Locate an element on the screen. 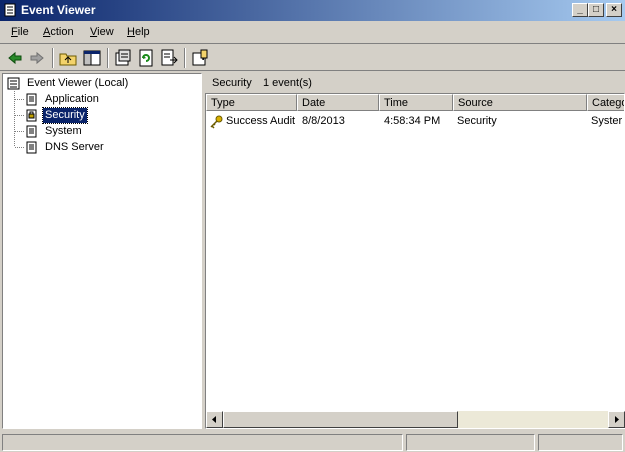 The width and height of the screenshot is (625, 452). menu-action: Action is located at coordinates (58, 32).